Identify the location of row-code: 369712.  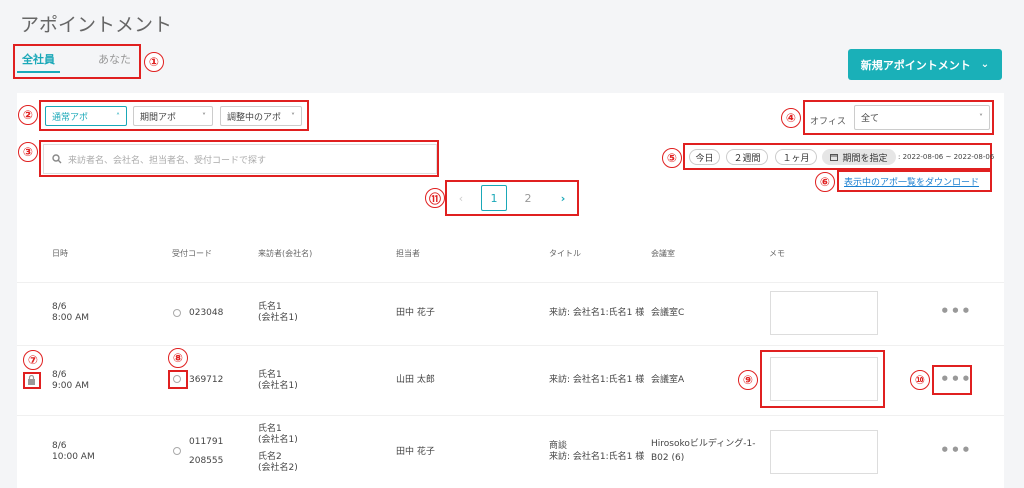
(206, 380).